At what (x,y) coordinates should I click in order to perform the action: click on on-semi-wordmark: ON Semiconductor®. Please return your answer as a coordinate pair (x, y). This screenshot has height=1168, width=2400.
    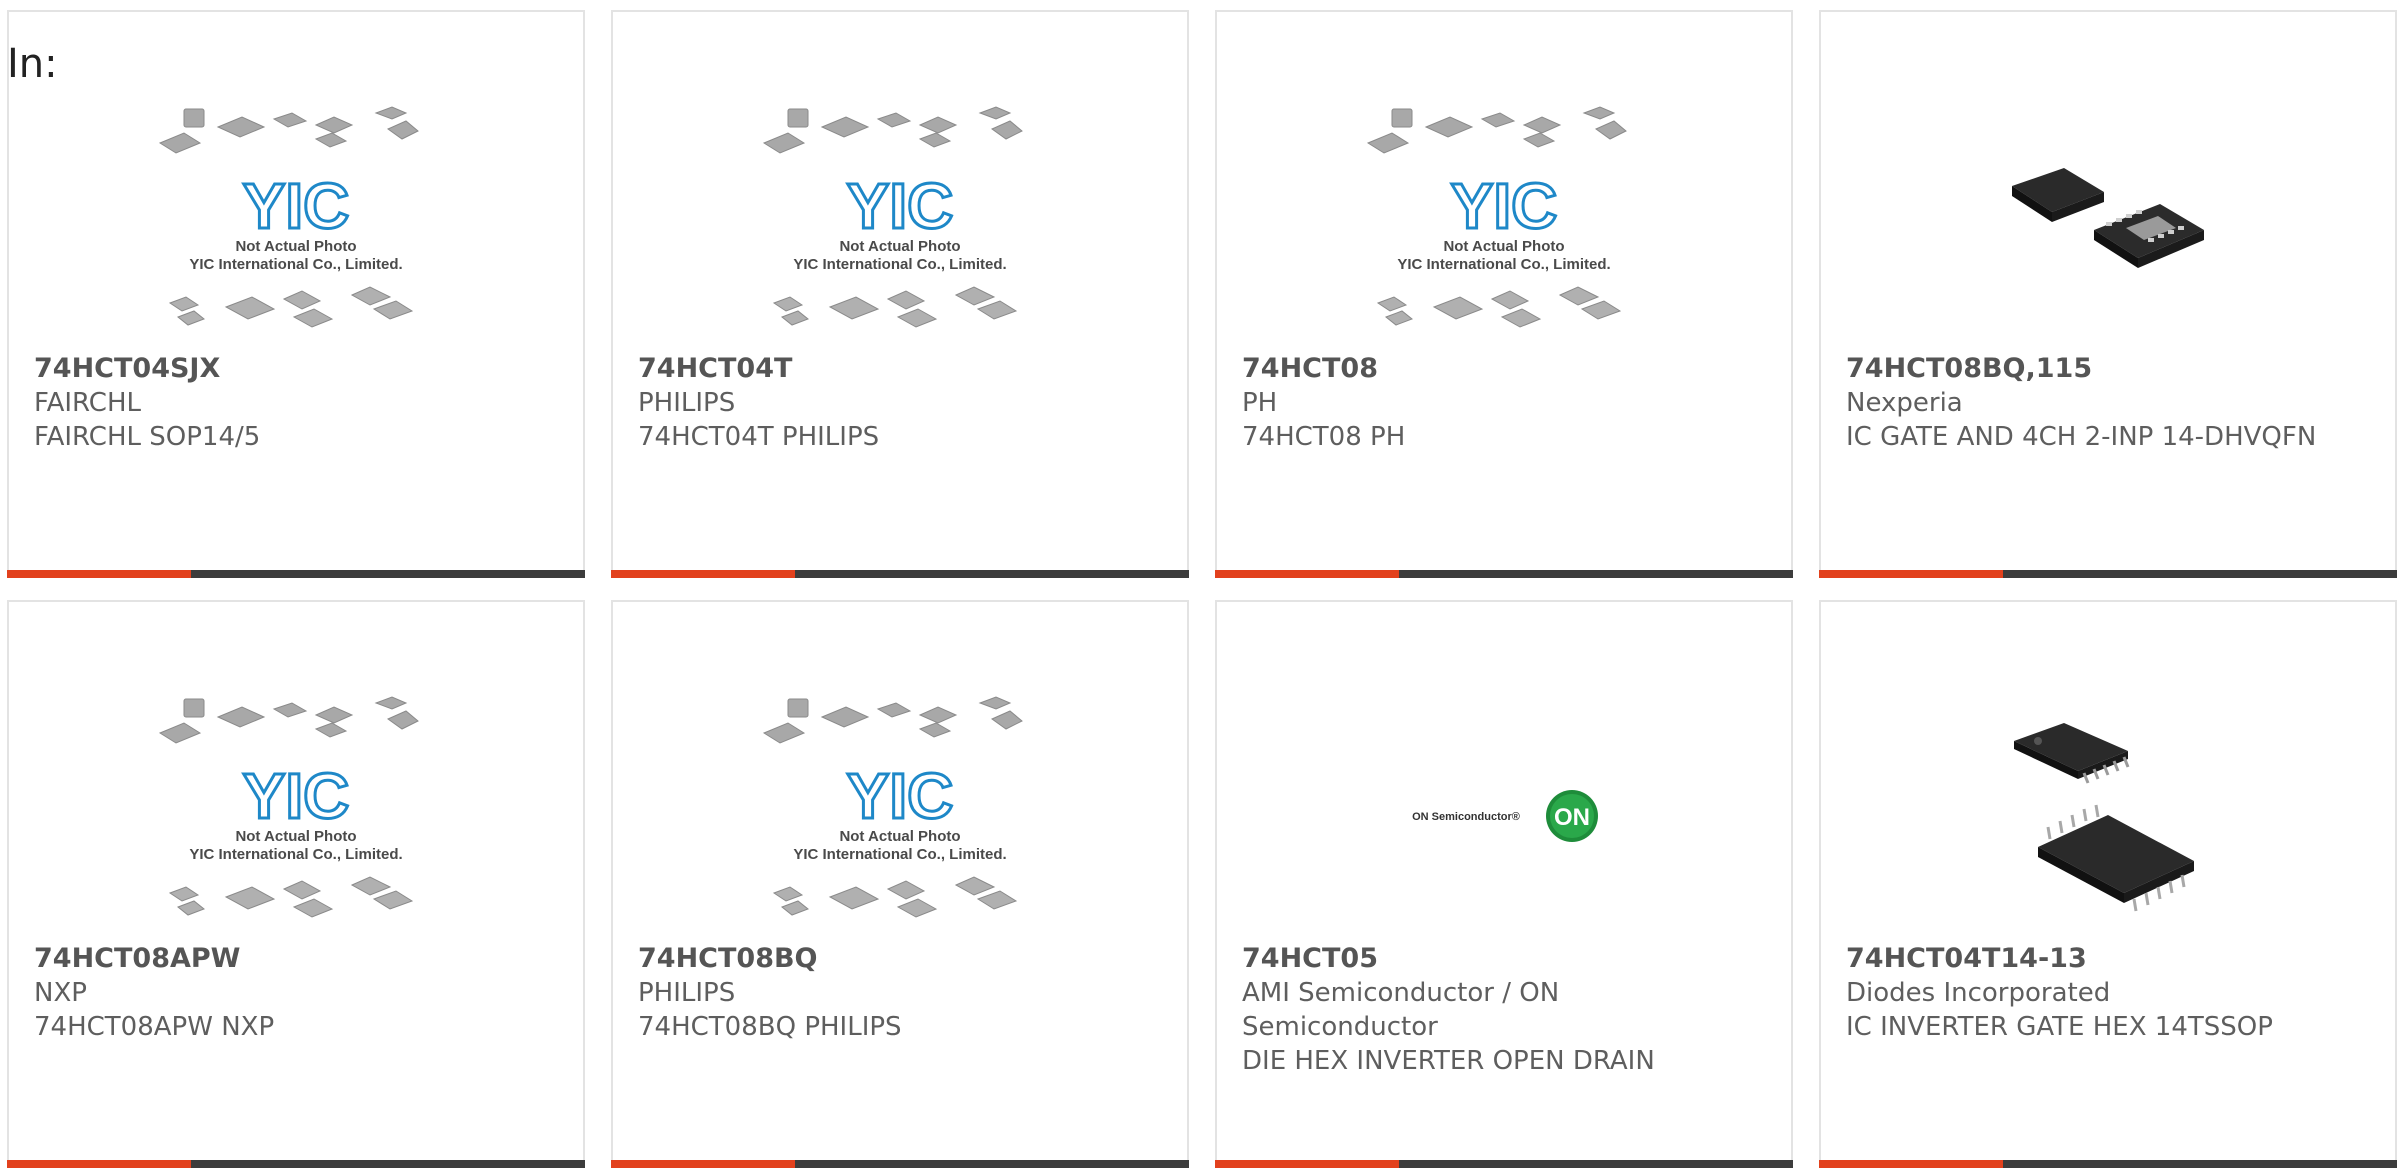
    Looking at the image, I should click on (1466, 817).